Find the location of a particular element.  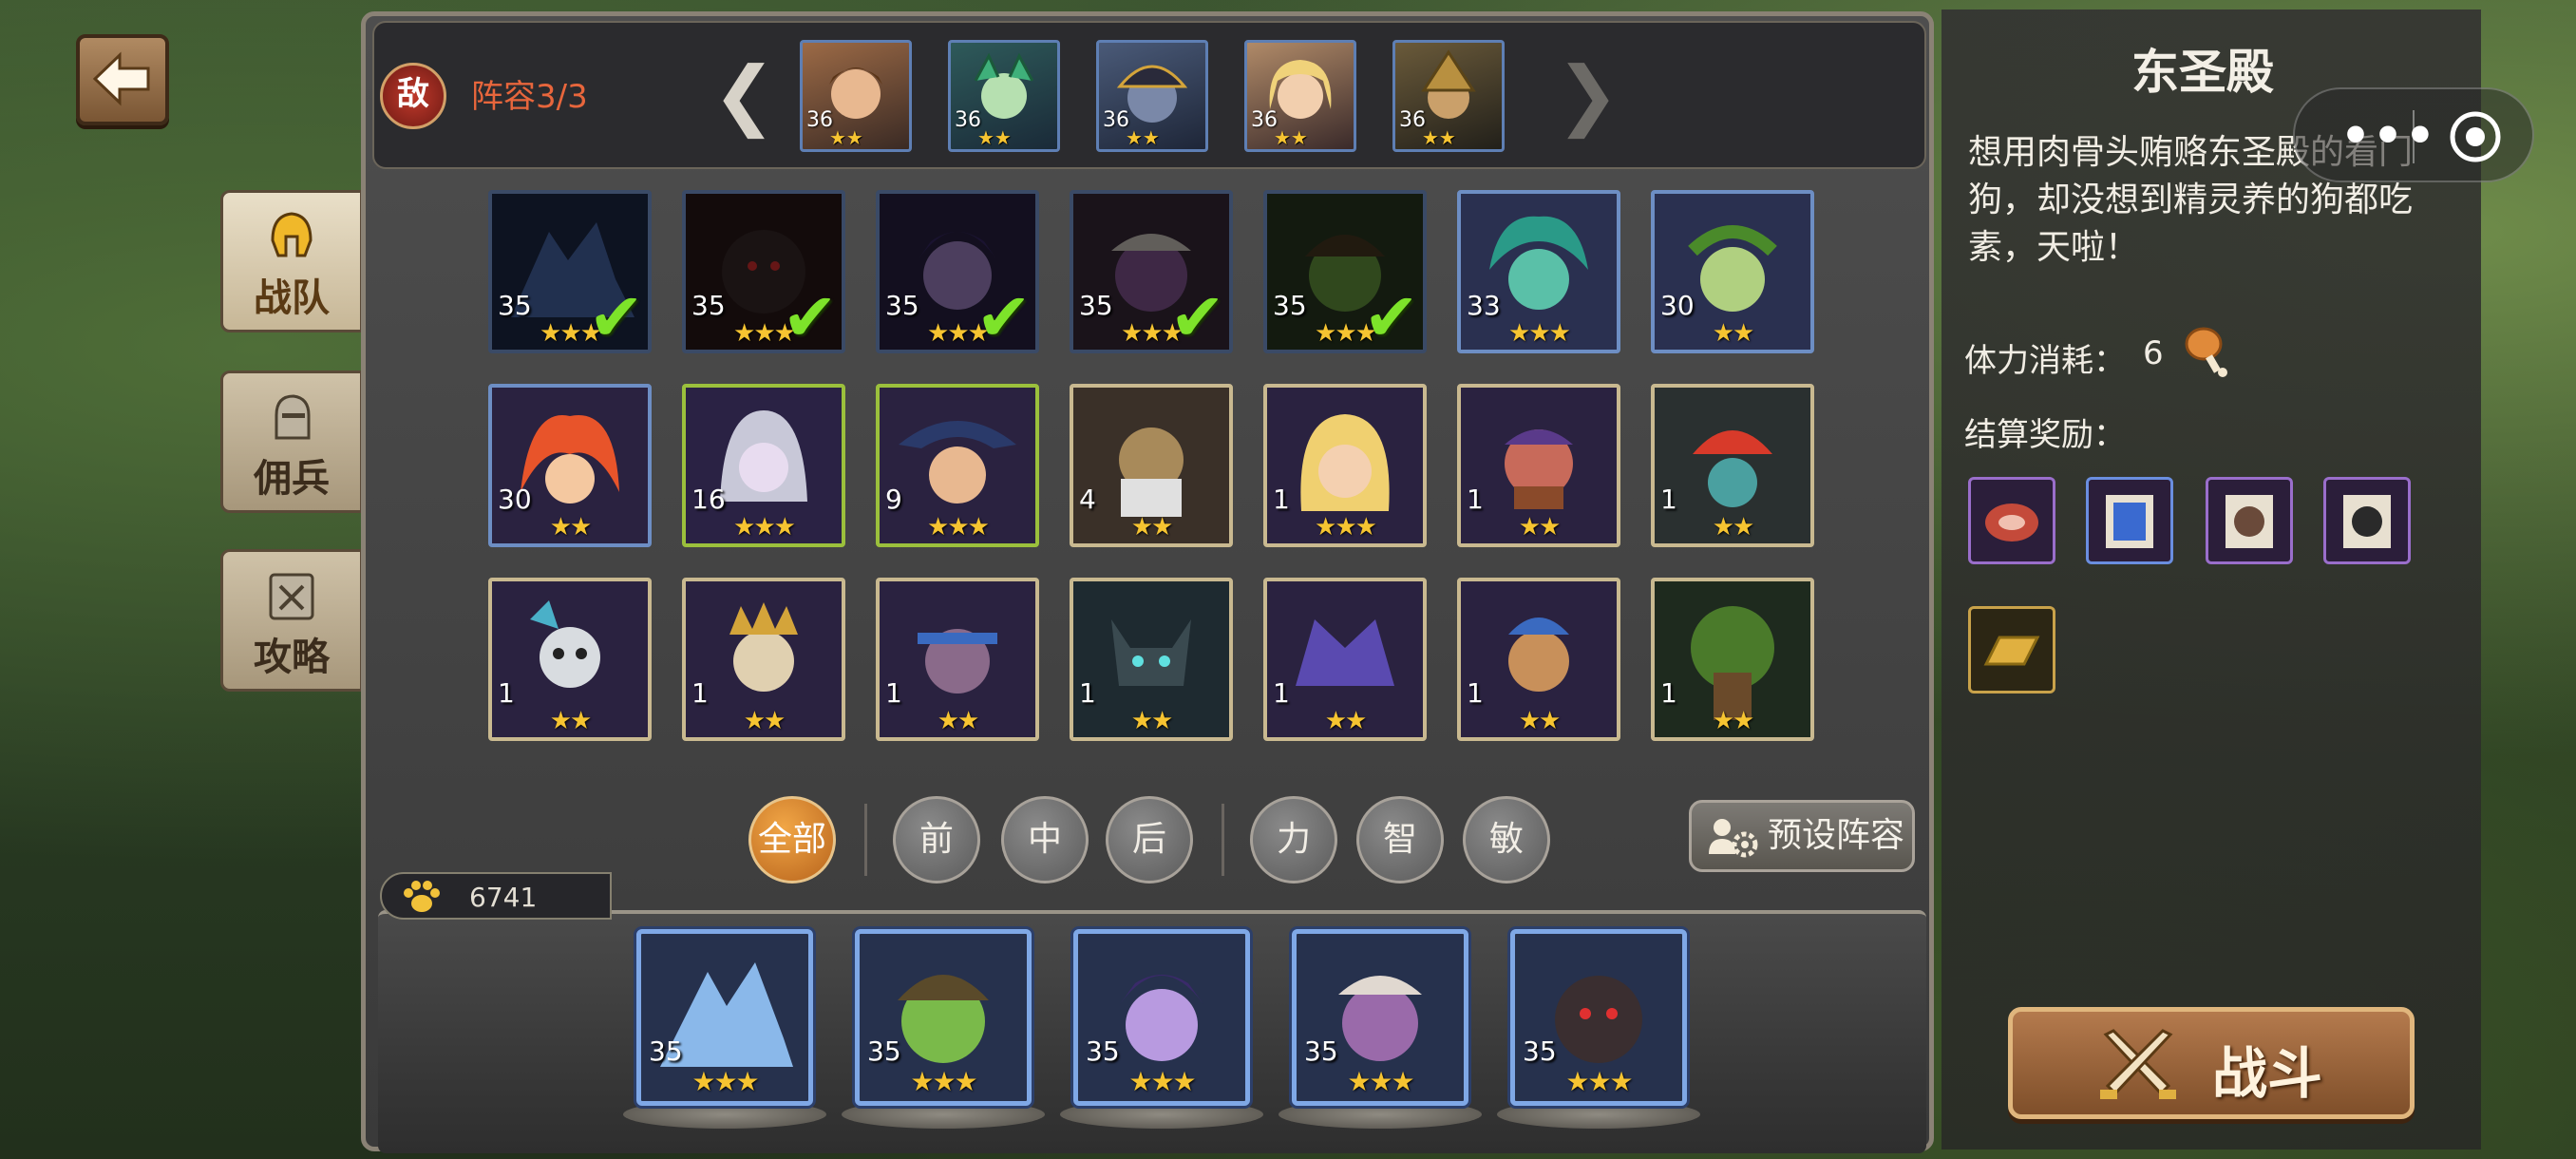

preset-lineup-button: 预设阵容 is located at coordinates (1802, 836).